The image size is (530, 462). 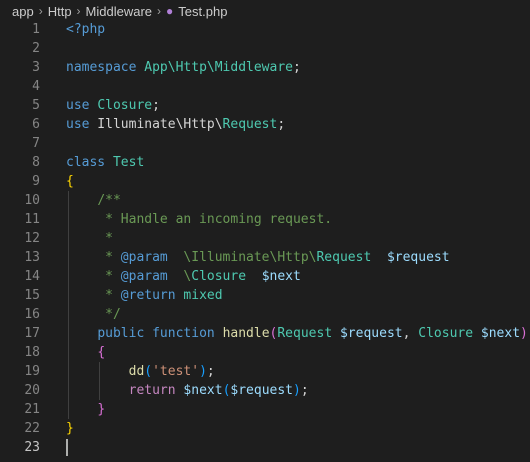 I want to click on line-number: 17, so click(x=32, y=333).